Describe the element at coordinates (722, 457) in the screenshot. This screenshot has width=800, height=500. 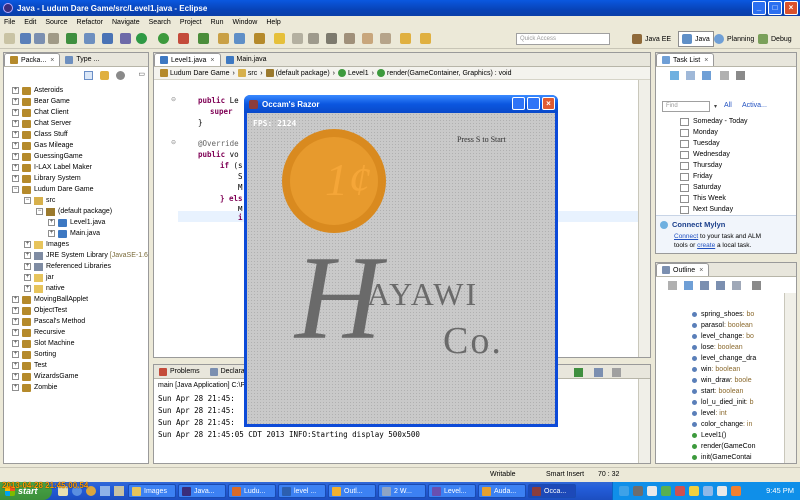
I see `outline-item: init(GameContai` at that location.